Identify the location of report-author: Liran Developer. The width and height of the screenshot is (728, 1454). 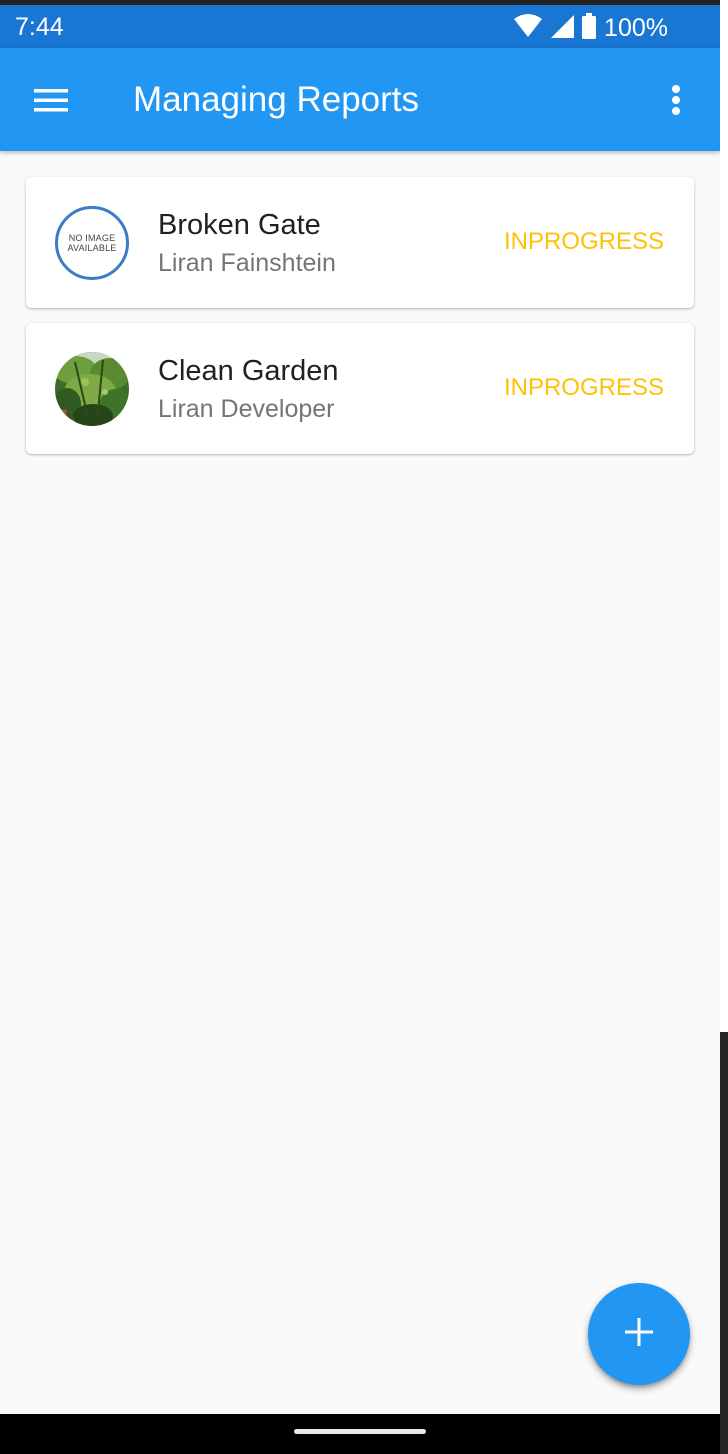
(246, 409).